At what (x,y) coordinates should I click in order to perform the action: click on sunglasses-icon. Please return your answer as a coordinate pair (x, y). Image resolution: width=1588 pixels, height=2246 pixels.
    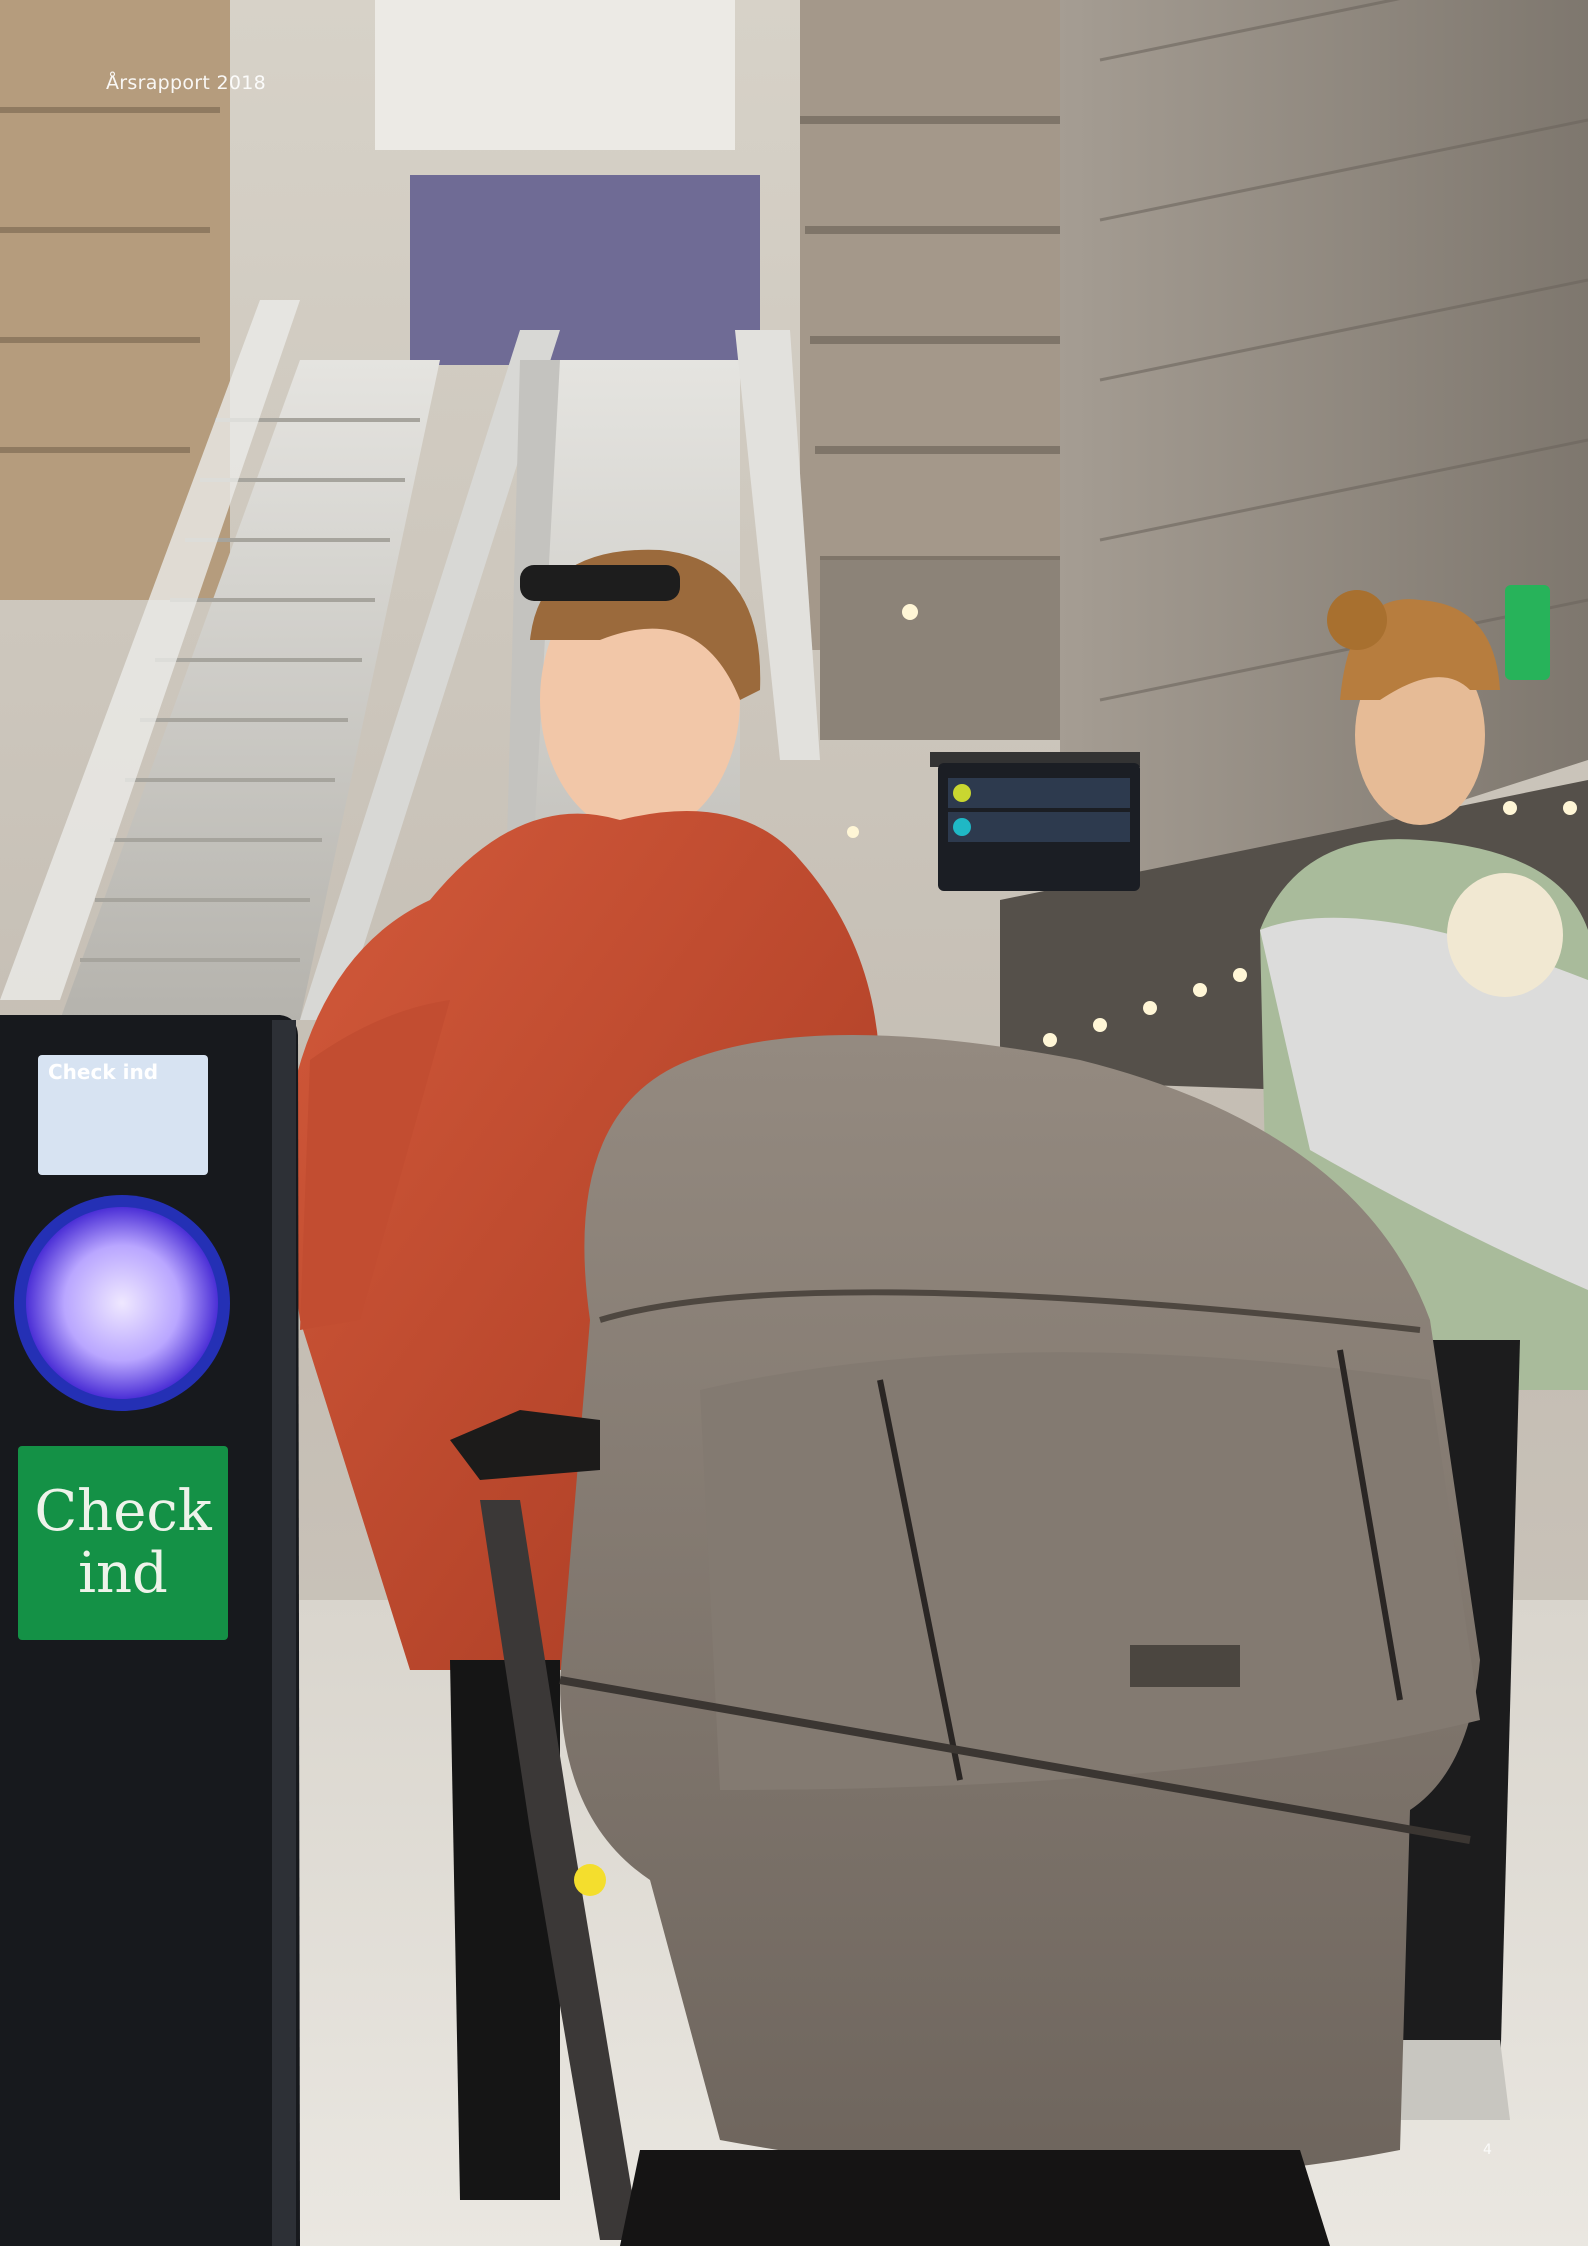
    Looking at the image, I should click on (600, 583).